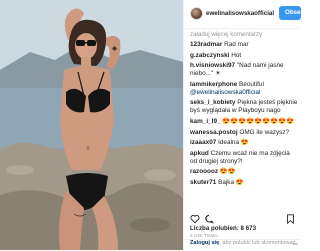 The image size is (320, 251). I want to click on comment-author: izaaax07, so click(203, 142).